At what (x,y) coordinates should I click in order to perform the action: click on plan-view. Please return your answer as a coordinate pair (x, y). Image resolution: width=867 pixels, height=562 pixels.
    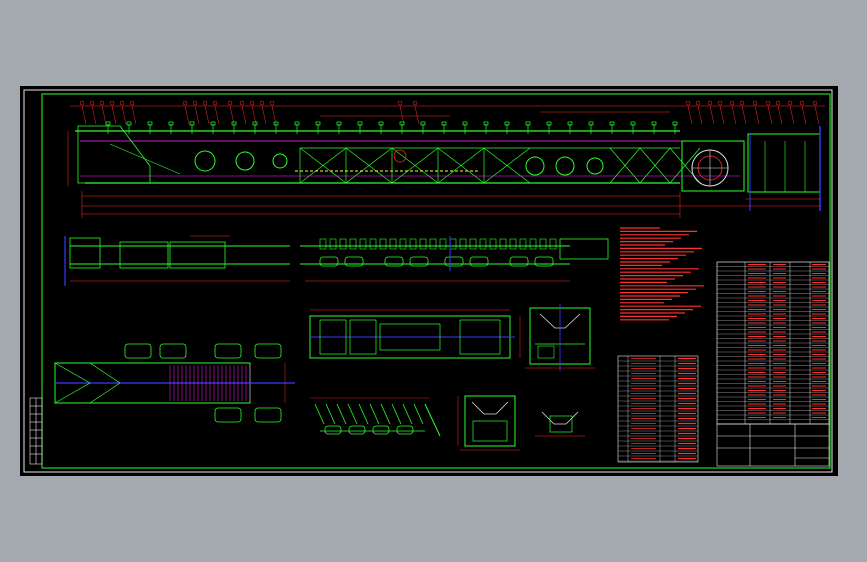
    Looking at the image, I should click on (336, 260).